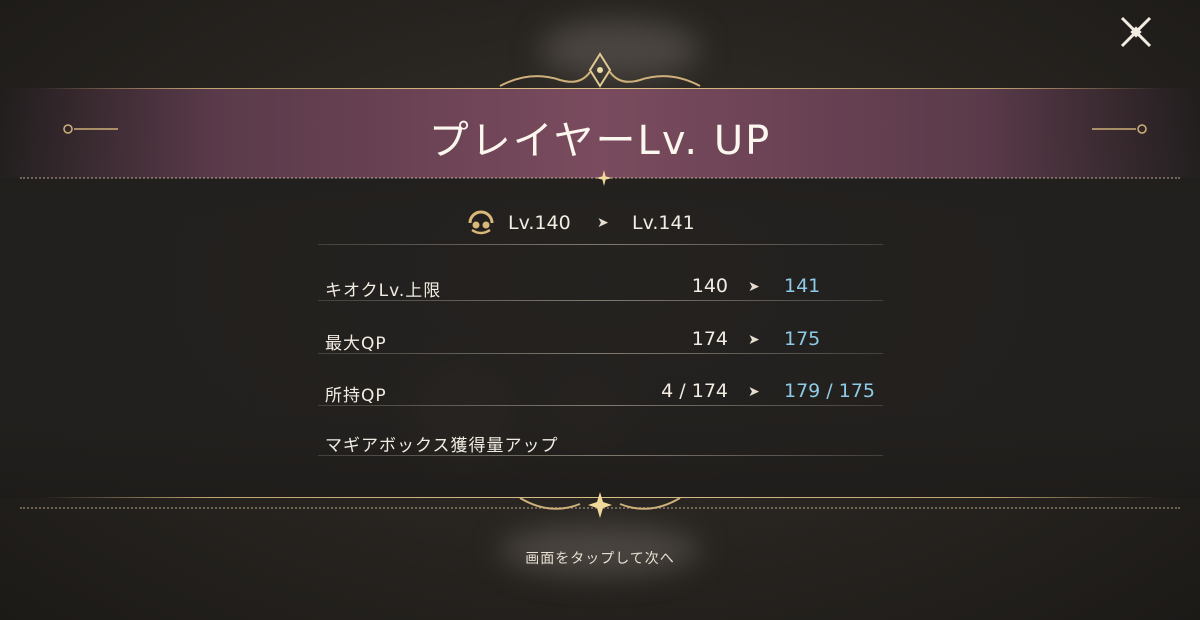  I want to click on stat-new-owned-qp: 179 / 175, so click(830, 391).